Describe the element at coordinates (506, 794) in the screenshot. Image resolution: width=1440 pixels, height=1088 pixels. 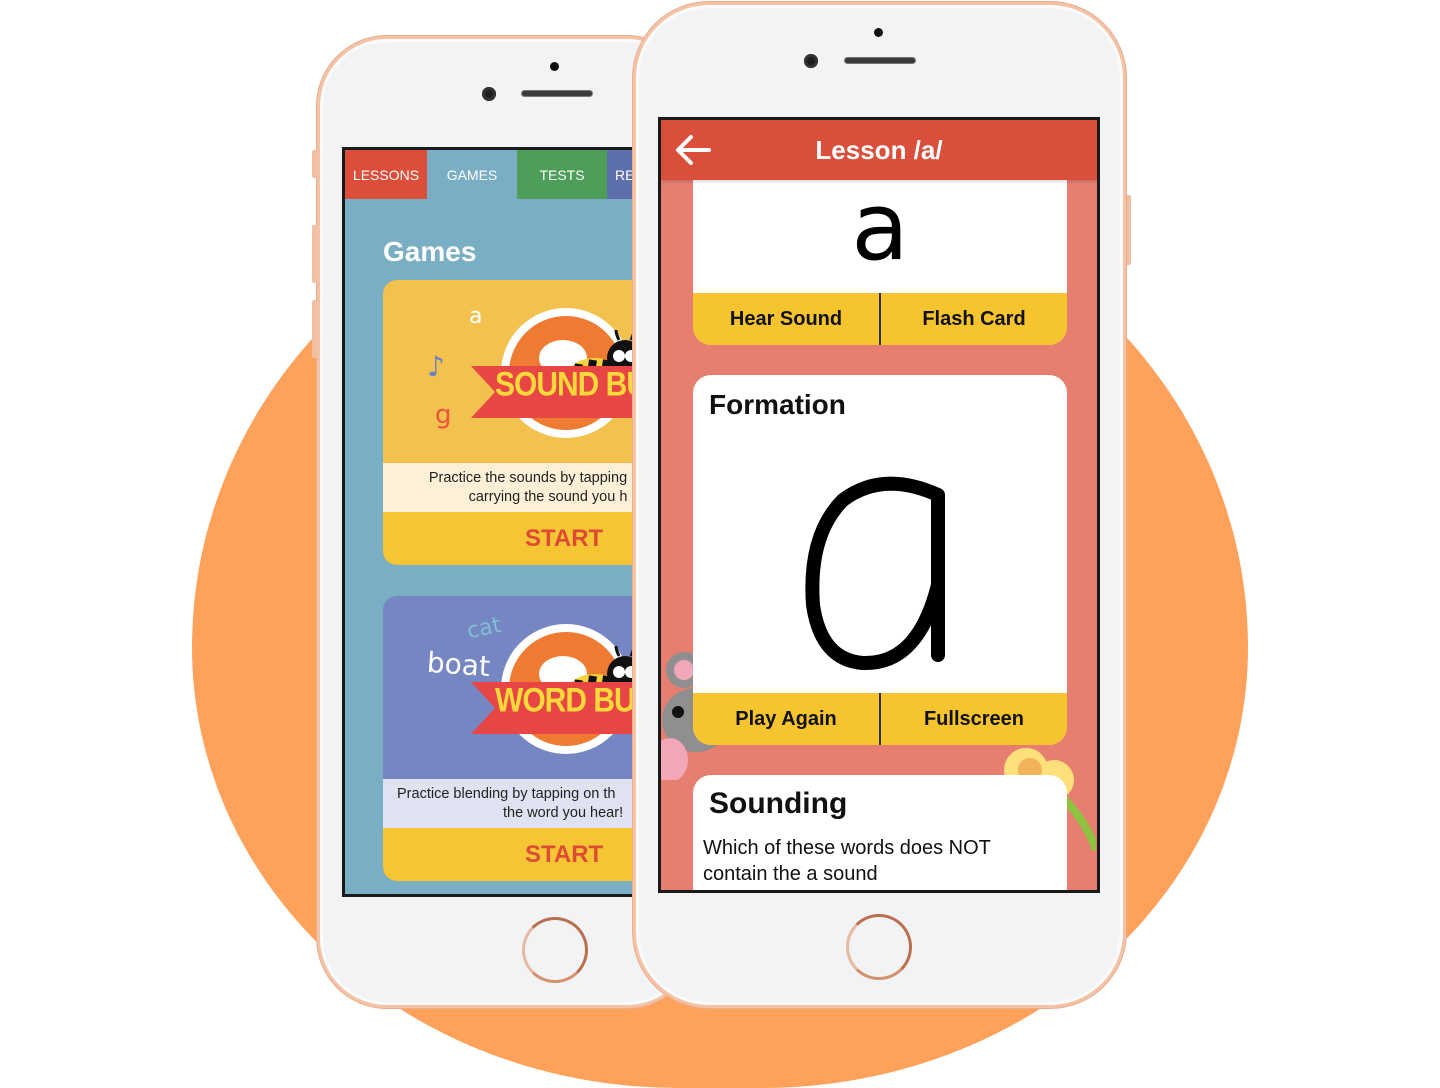
I see `description-line: Practice blending by tapping on th` at that location.